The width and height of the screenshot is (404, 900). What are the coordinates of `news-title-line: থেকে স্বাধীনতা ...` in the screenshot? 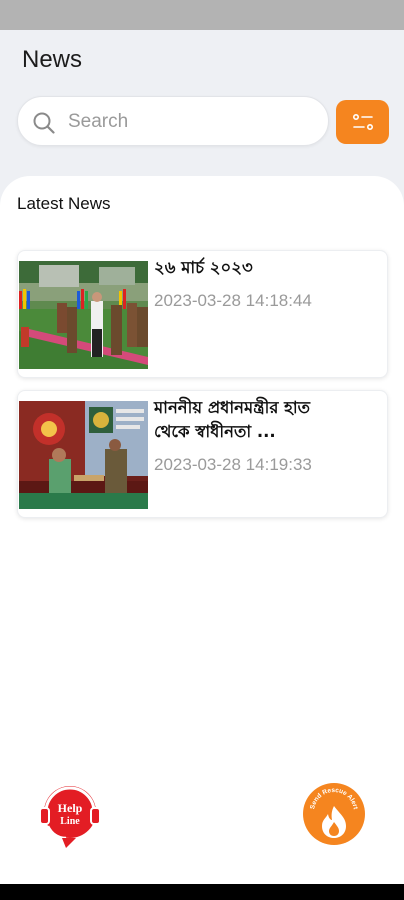 It's located at (215, 431).